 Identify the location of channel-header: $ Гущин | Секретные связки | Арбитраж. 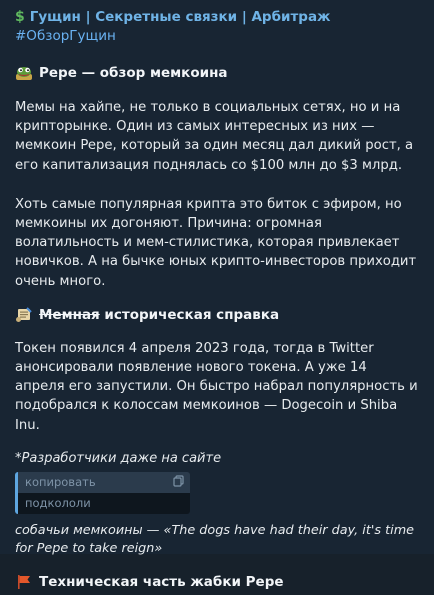
(217, 17).